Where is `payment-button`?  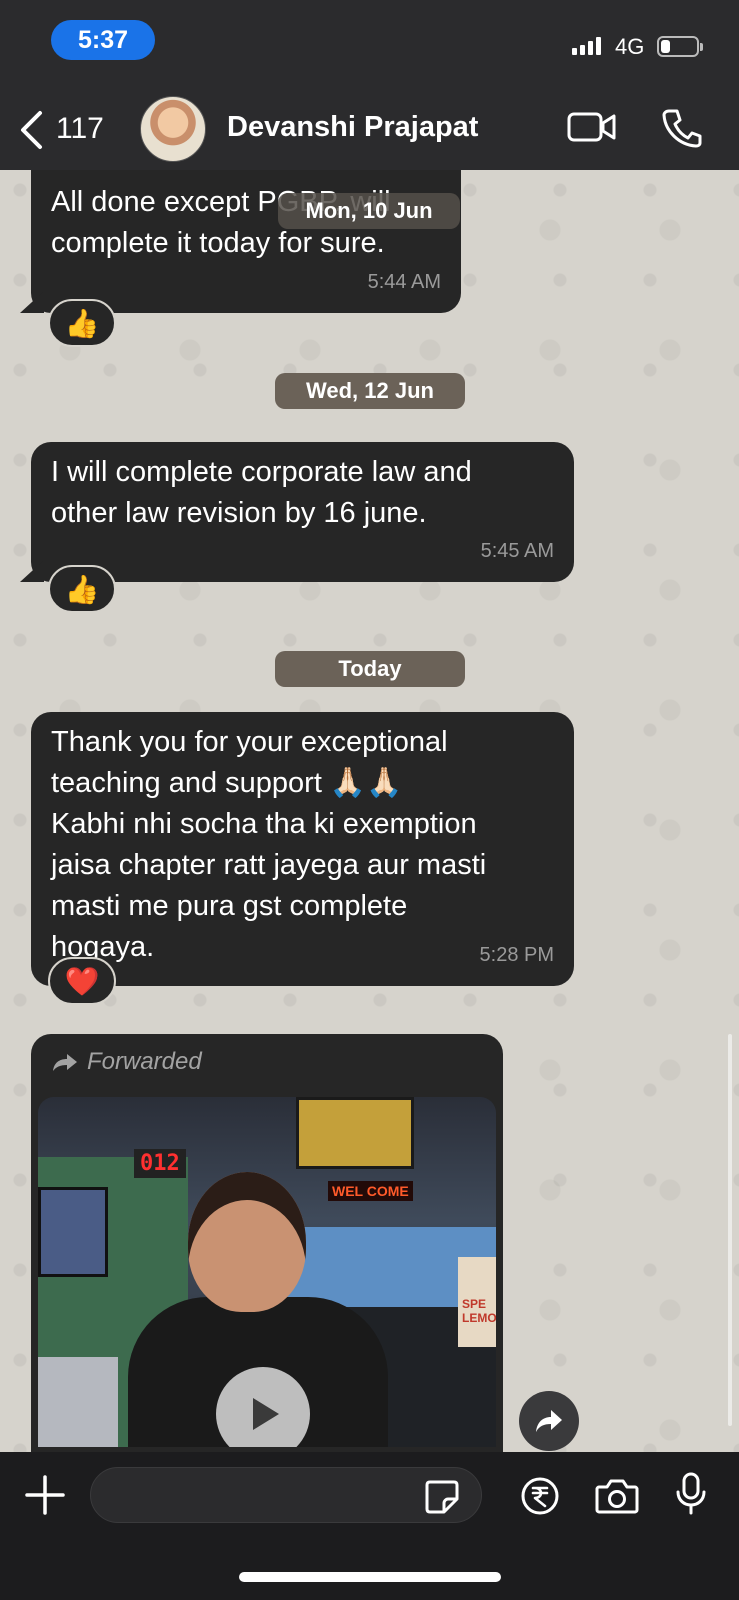
payment-button is located at coordinates (540, 1498).